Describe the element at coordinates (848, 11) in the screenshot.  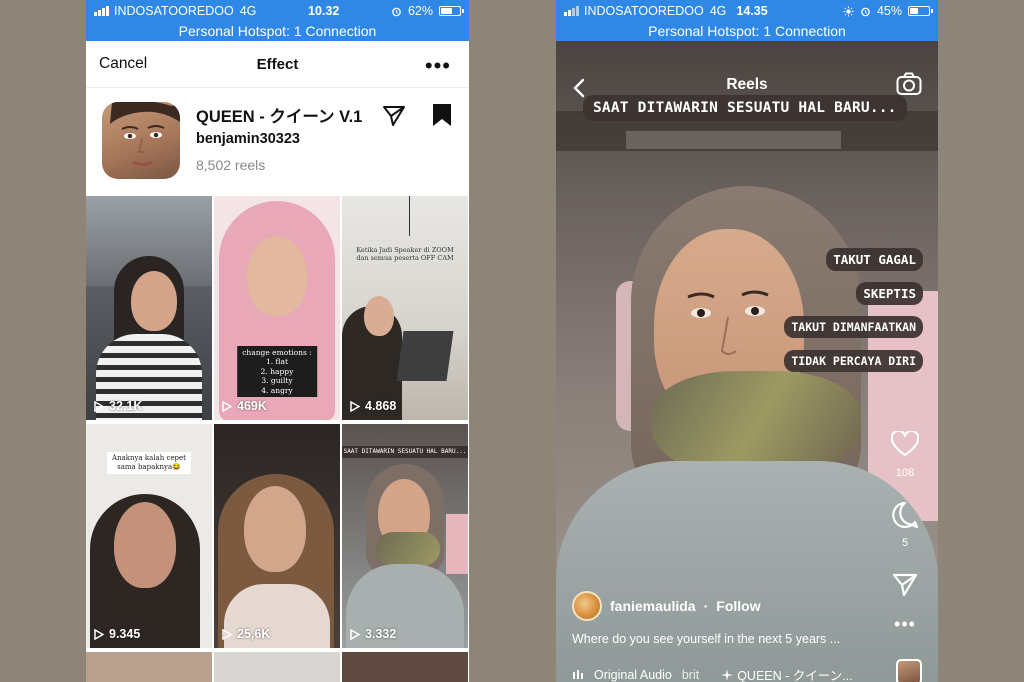
I see `brightness-icon` at that location.